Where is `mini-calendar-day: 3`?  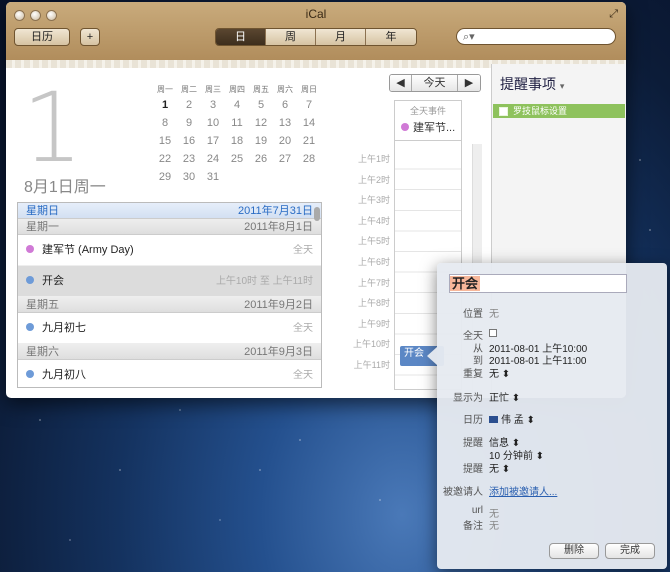 mini-calendar-day: 3 is located at coordinates (213, 105).